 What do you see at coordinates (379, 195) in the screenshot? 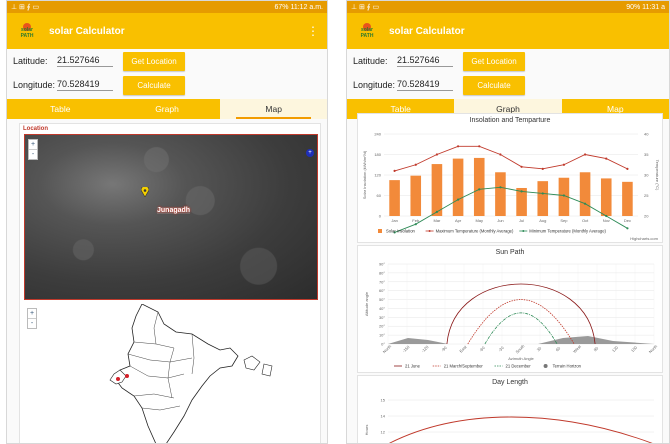
I see `y-tick-label: 60` at bounding box center [379, 195].